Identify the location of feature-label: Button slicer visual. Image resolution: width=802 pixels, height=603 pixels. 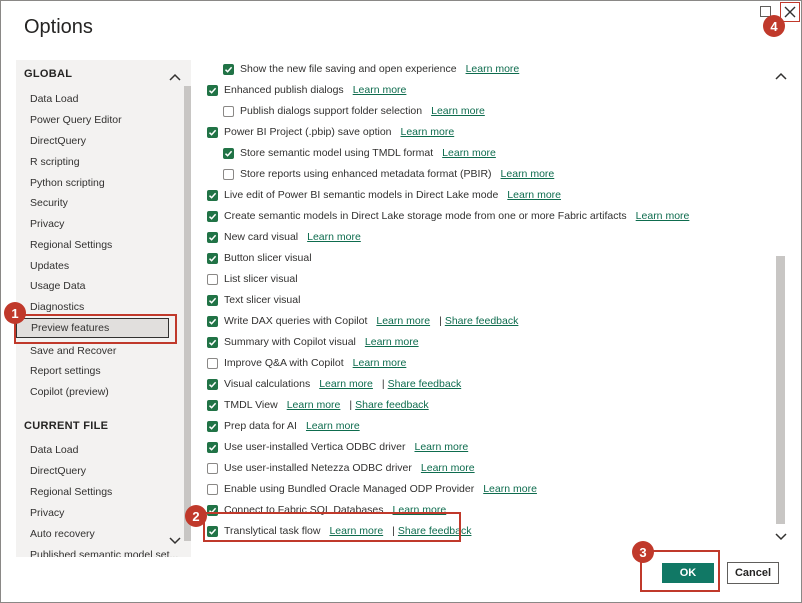
(268, 258).